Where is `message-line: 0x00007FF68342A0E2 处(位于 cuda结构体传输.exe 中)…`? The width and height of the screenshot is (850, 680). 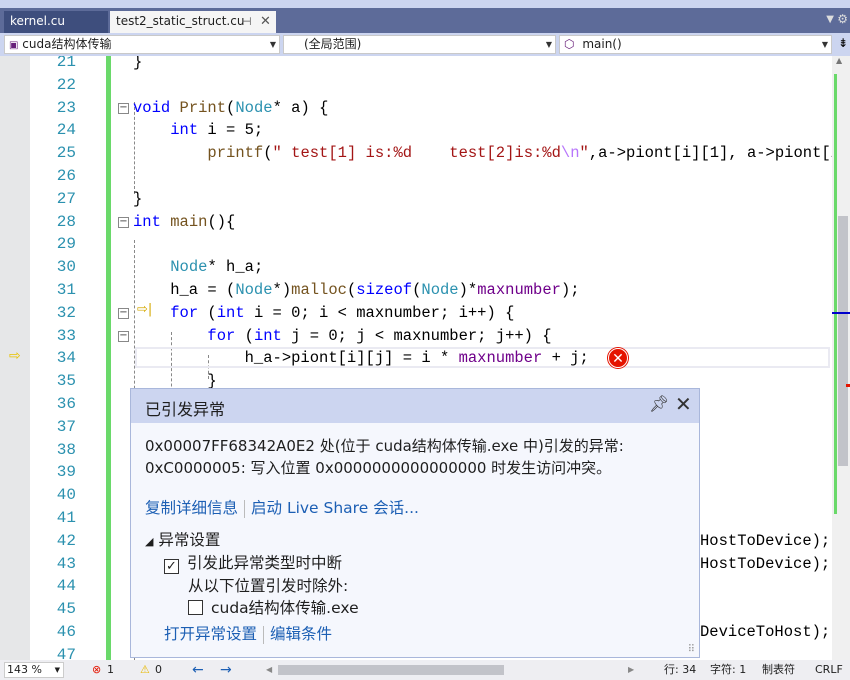
message-line: 0x00007FF68342A0E2 处(位于 cuda结构体传输.exe 中)… is located at coordinates (384, 446).